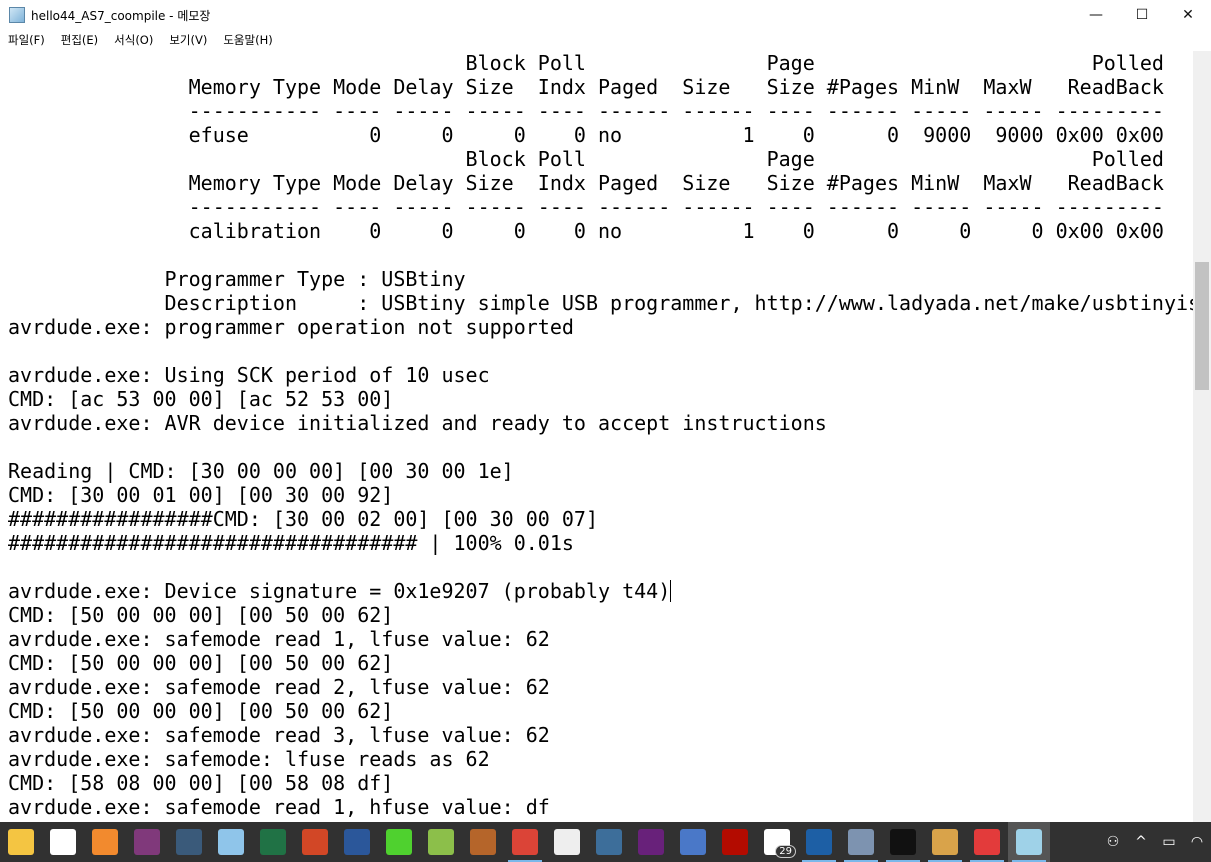  I want to click on minimize-button: —, so click(1096, 15).